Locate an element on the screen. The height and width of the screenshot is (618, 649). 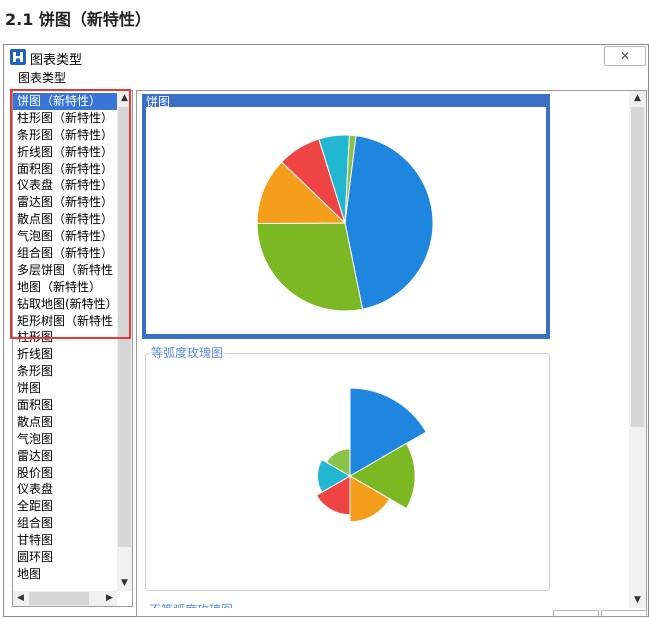
list-horizontal-scrollbar: ◀ ▶ is located at coordinates (65, 598).